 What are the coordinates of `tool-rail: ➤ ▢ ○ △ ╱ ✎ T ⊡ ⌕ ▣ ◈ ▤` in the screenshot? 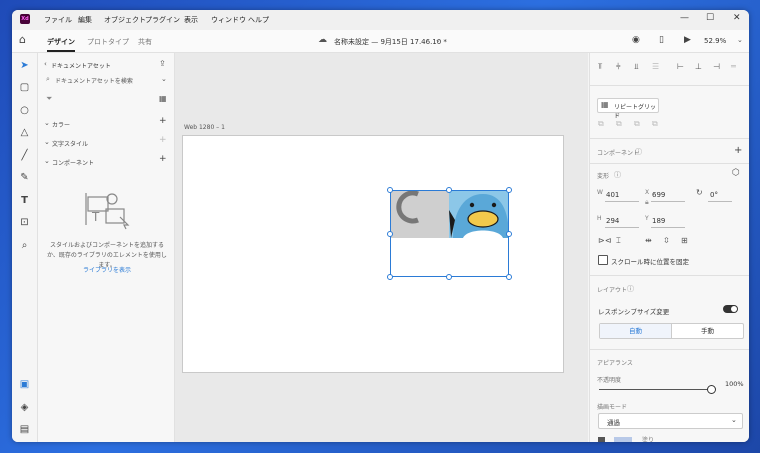 It's located at (25, 247).